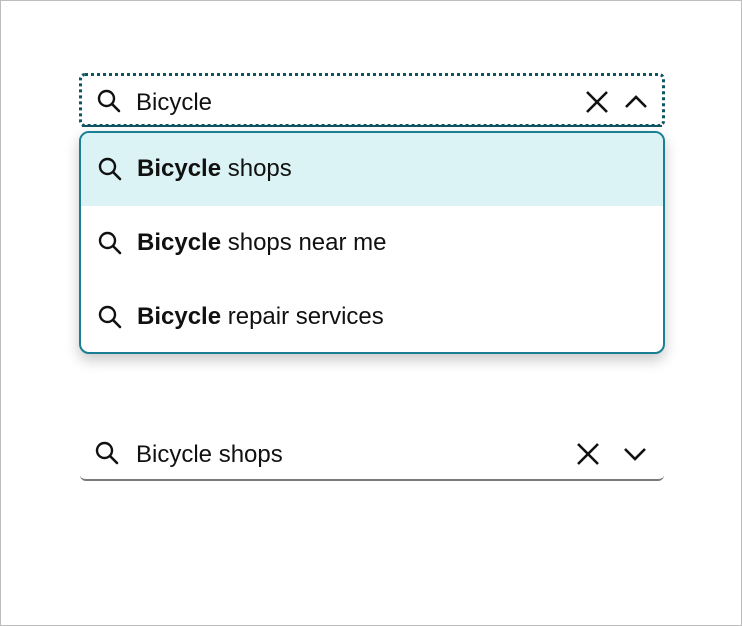 The width and height of the screenshot is (742, 626). I want to click on suggestion-option: Bicycle shops near me, so click(372, 243).